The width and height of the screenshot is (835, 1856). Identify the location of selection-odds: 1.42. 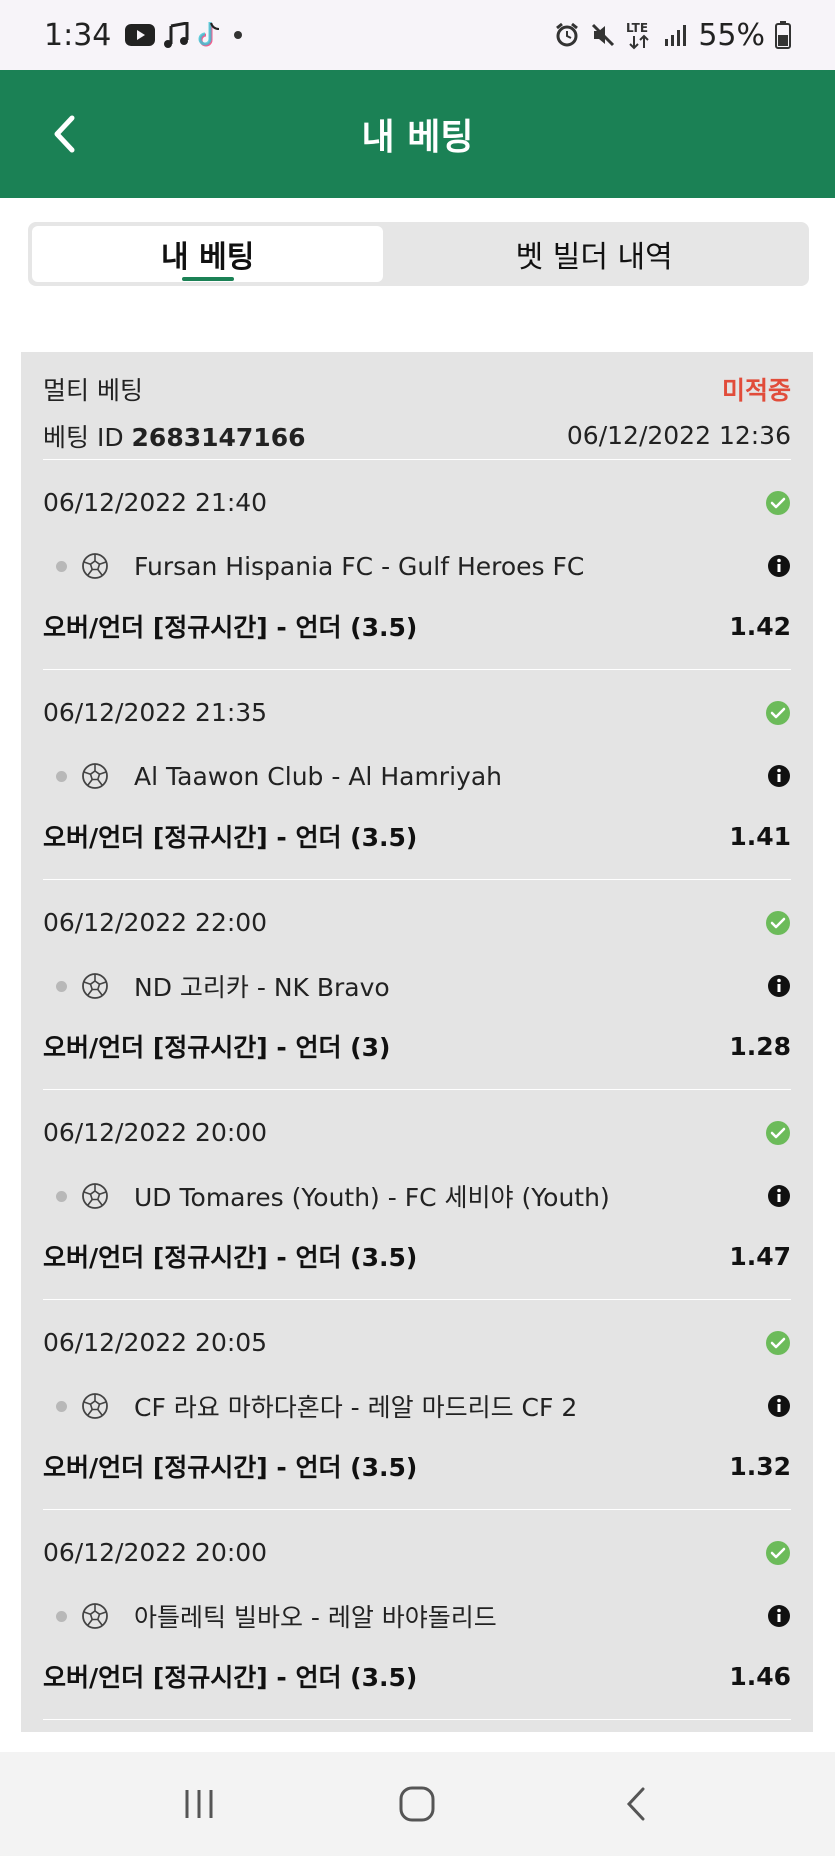
(760, 626).